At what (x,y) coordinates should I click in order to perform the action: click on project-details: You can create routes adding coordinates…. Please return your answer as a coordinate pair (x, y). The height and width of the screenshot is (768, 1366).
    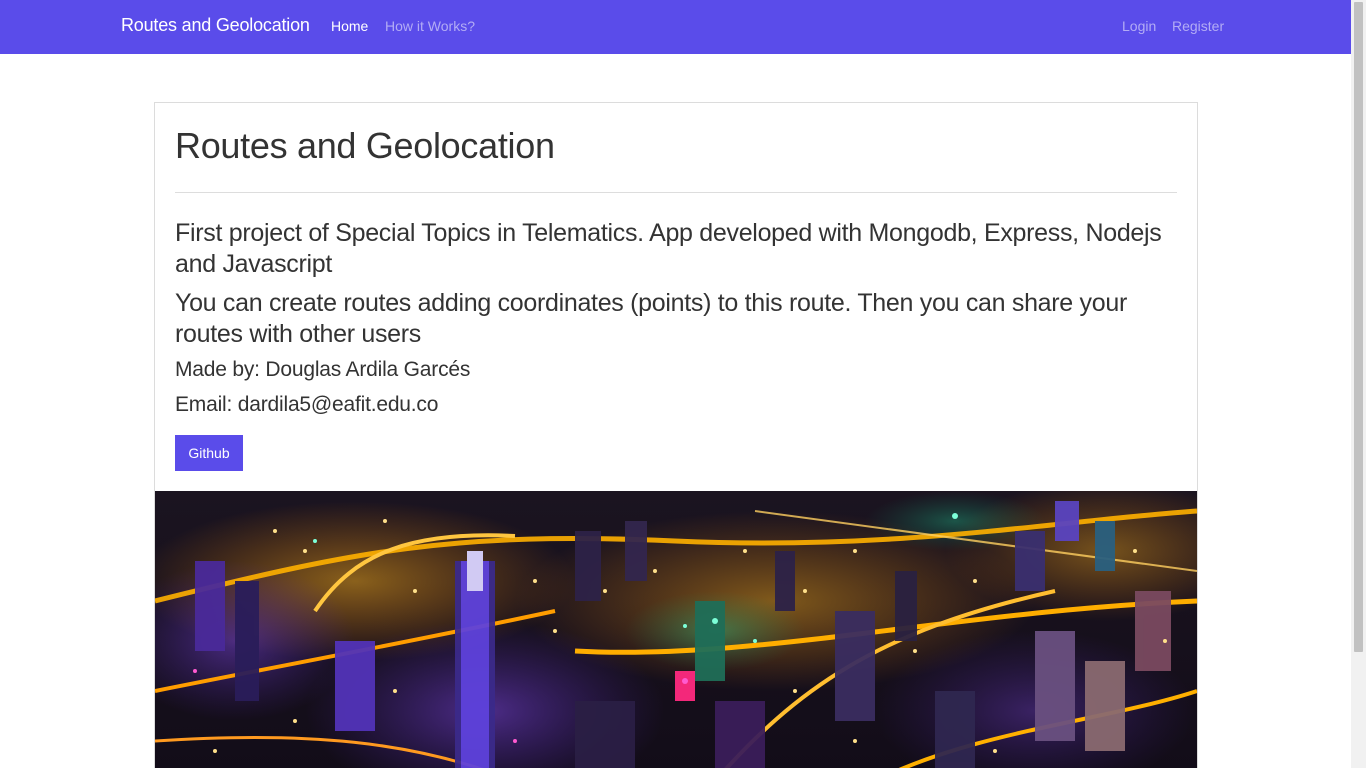
    Looking at the image, I should click on (651, 318).